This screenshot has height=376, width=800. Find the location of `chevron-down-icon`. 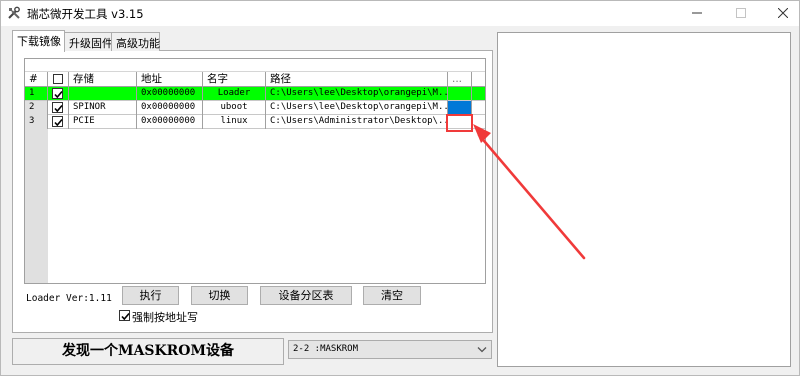

chevron-down-icon is located at coordinates (482, 350).